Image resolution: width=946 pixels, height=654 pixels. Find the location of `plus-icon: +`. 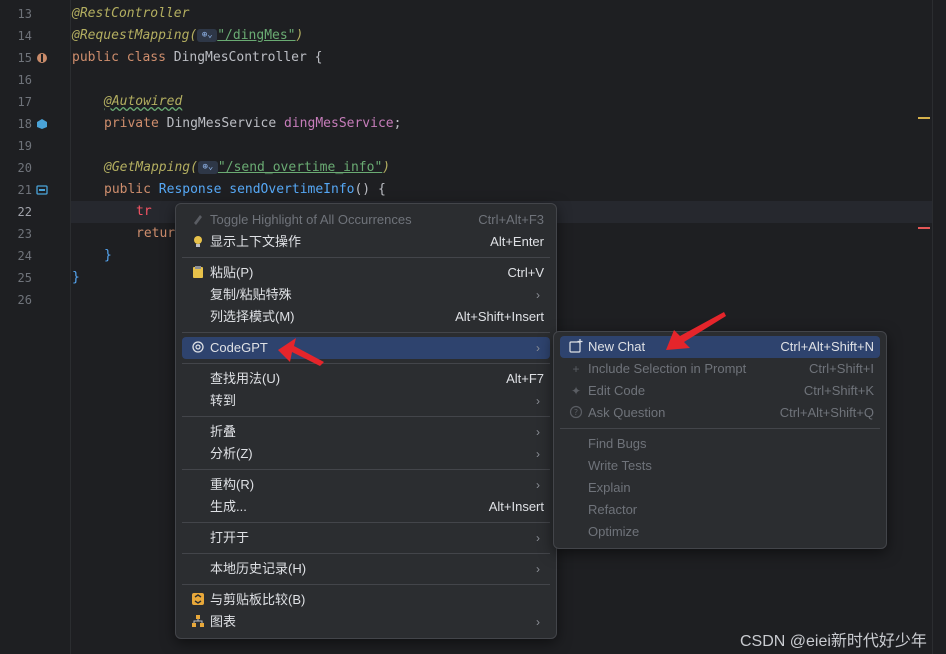

plus-icon: + is located at coordinates (576, 369).